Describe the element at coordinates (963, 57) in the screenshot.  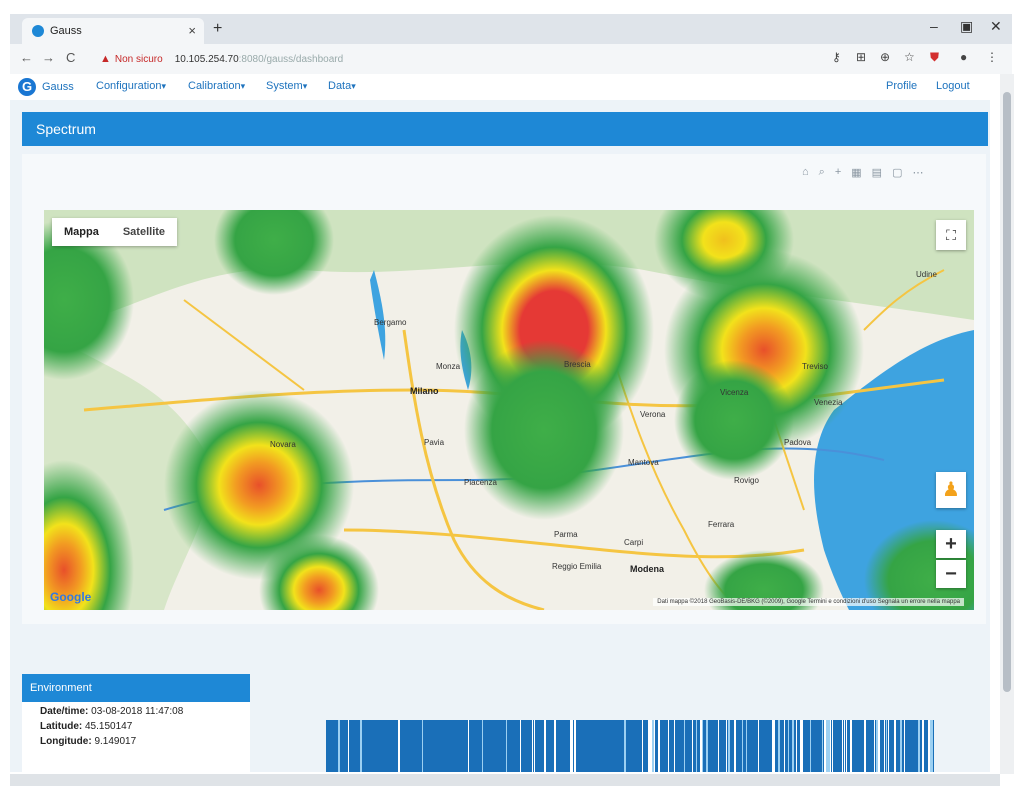
I see `account-icon: ●` at that location.